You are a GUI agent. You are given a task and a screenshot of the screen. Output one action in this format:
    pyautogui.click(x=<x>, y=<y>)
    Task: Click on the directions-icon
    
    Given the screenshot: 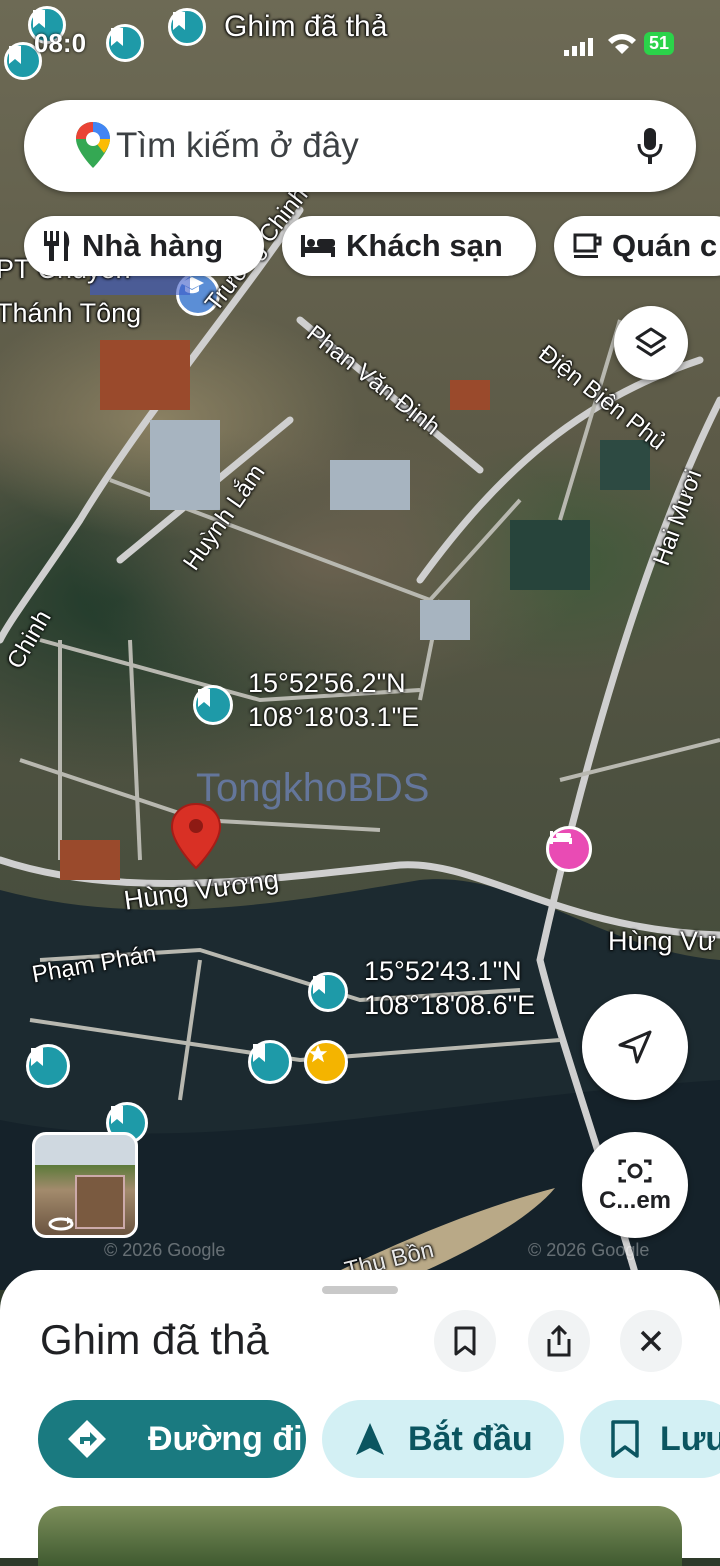 What is the action you would take?
    pyautogui.click(x=87, y=1439)
    